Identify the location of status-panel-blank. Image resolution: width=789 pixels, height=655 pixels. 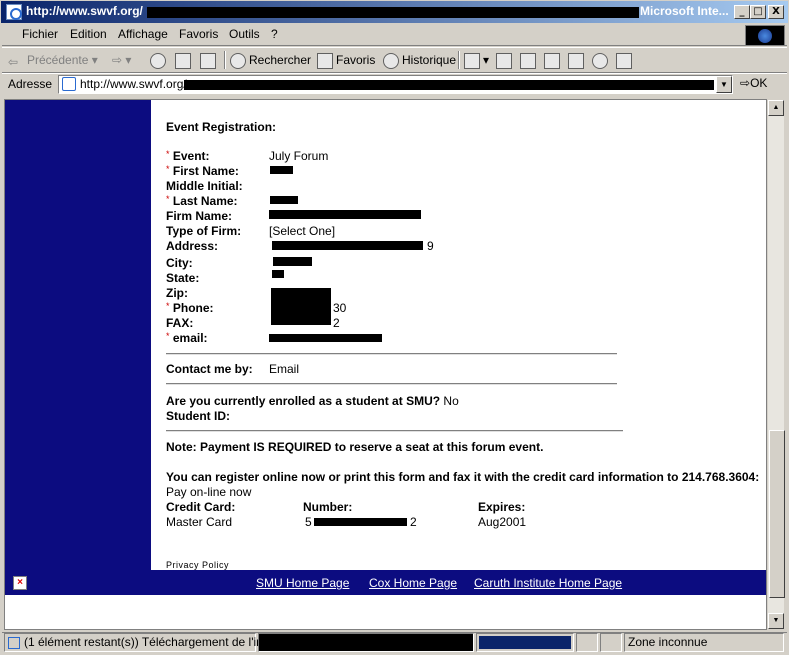
(611, 642).